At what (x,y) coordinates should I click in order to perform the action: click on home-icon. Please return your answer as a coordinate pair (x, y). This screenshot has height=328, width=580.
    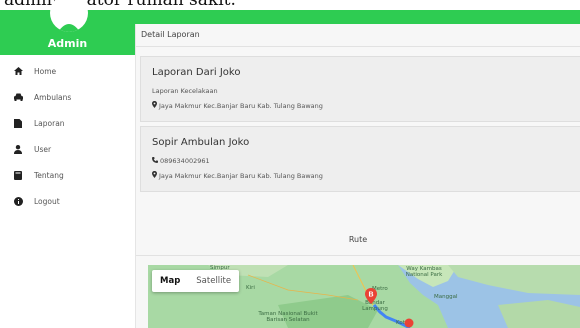
    Looking at the image, I should click on (18, 71).